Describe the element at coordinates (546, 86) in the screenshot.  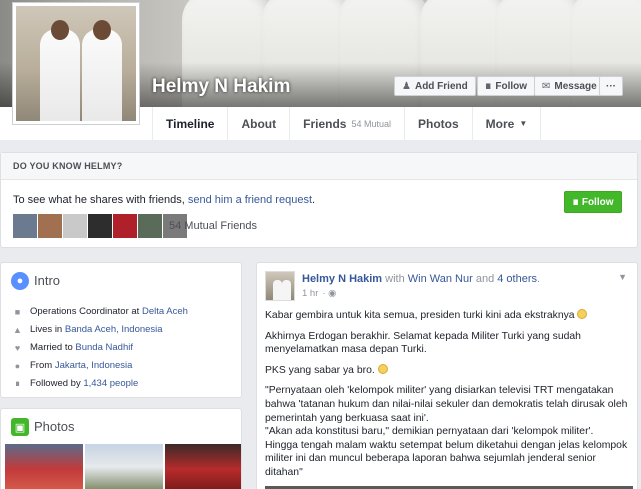
I see `message-icon: ✉` at that location.